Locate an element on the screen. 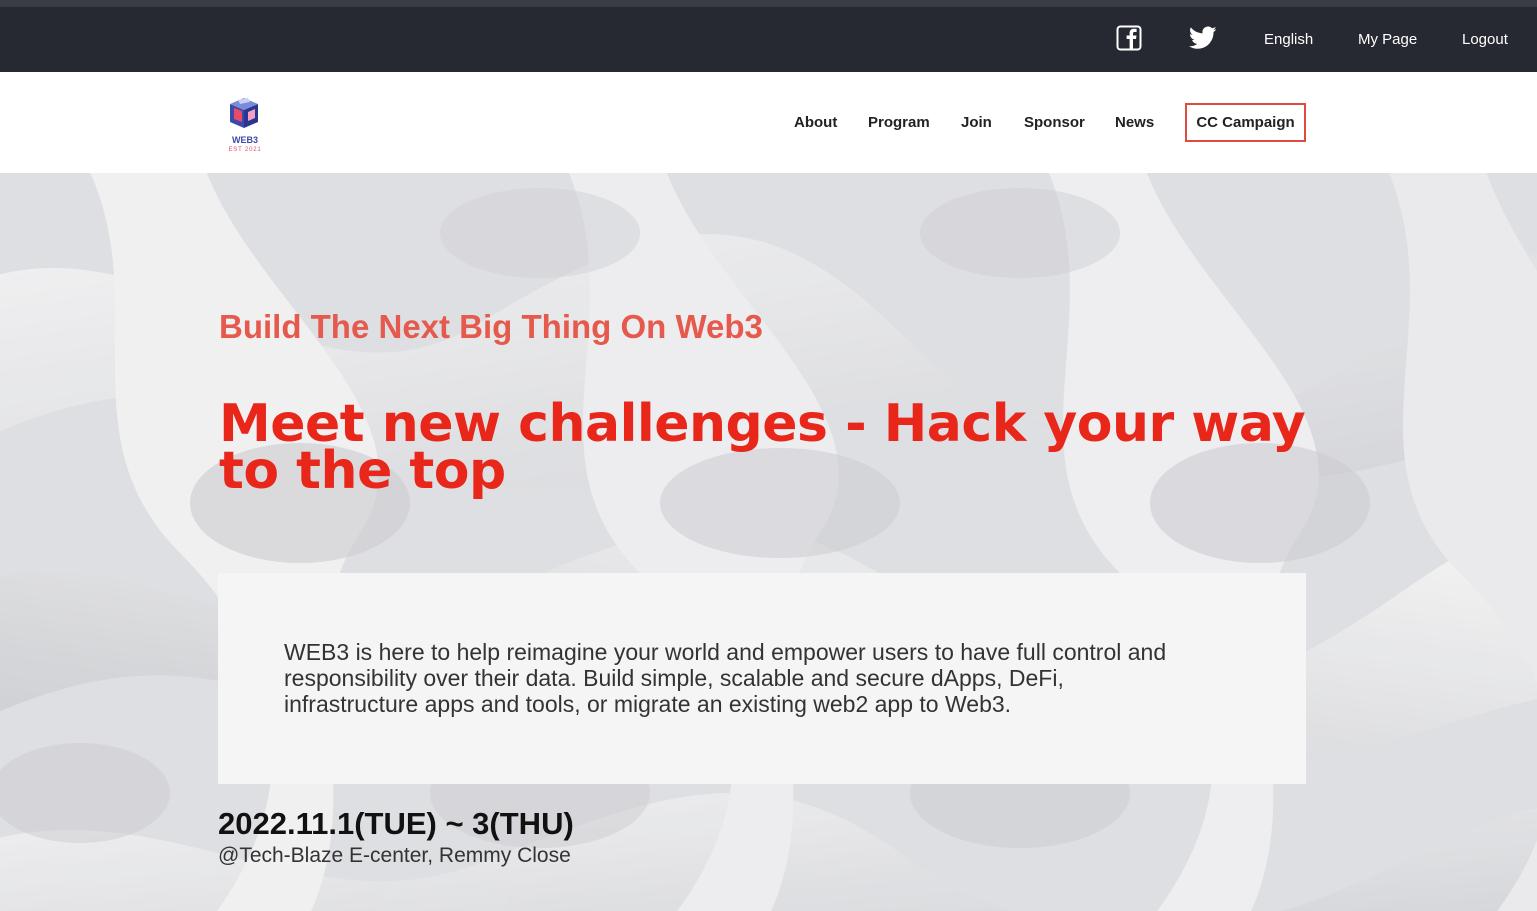 Image resolution: width=1537 pixels, height=911 pixels. my-page-link: My Page is located at coordinates (1387, 39).